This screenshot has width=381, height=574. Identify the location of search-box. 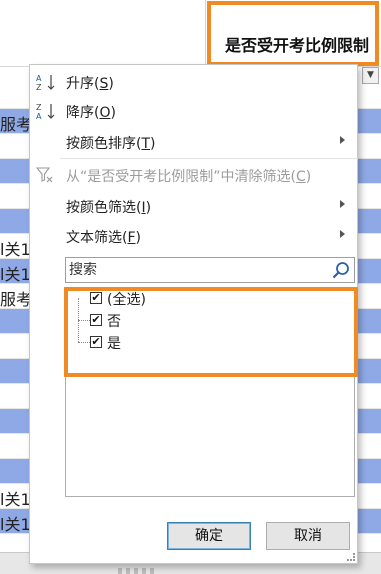
(210, 270).